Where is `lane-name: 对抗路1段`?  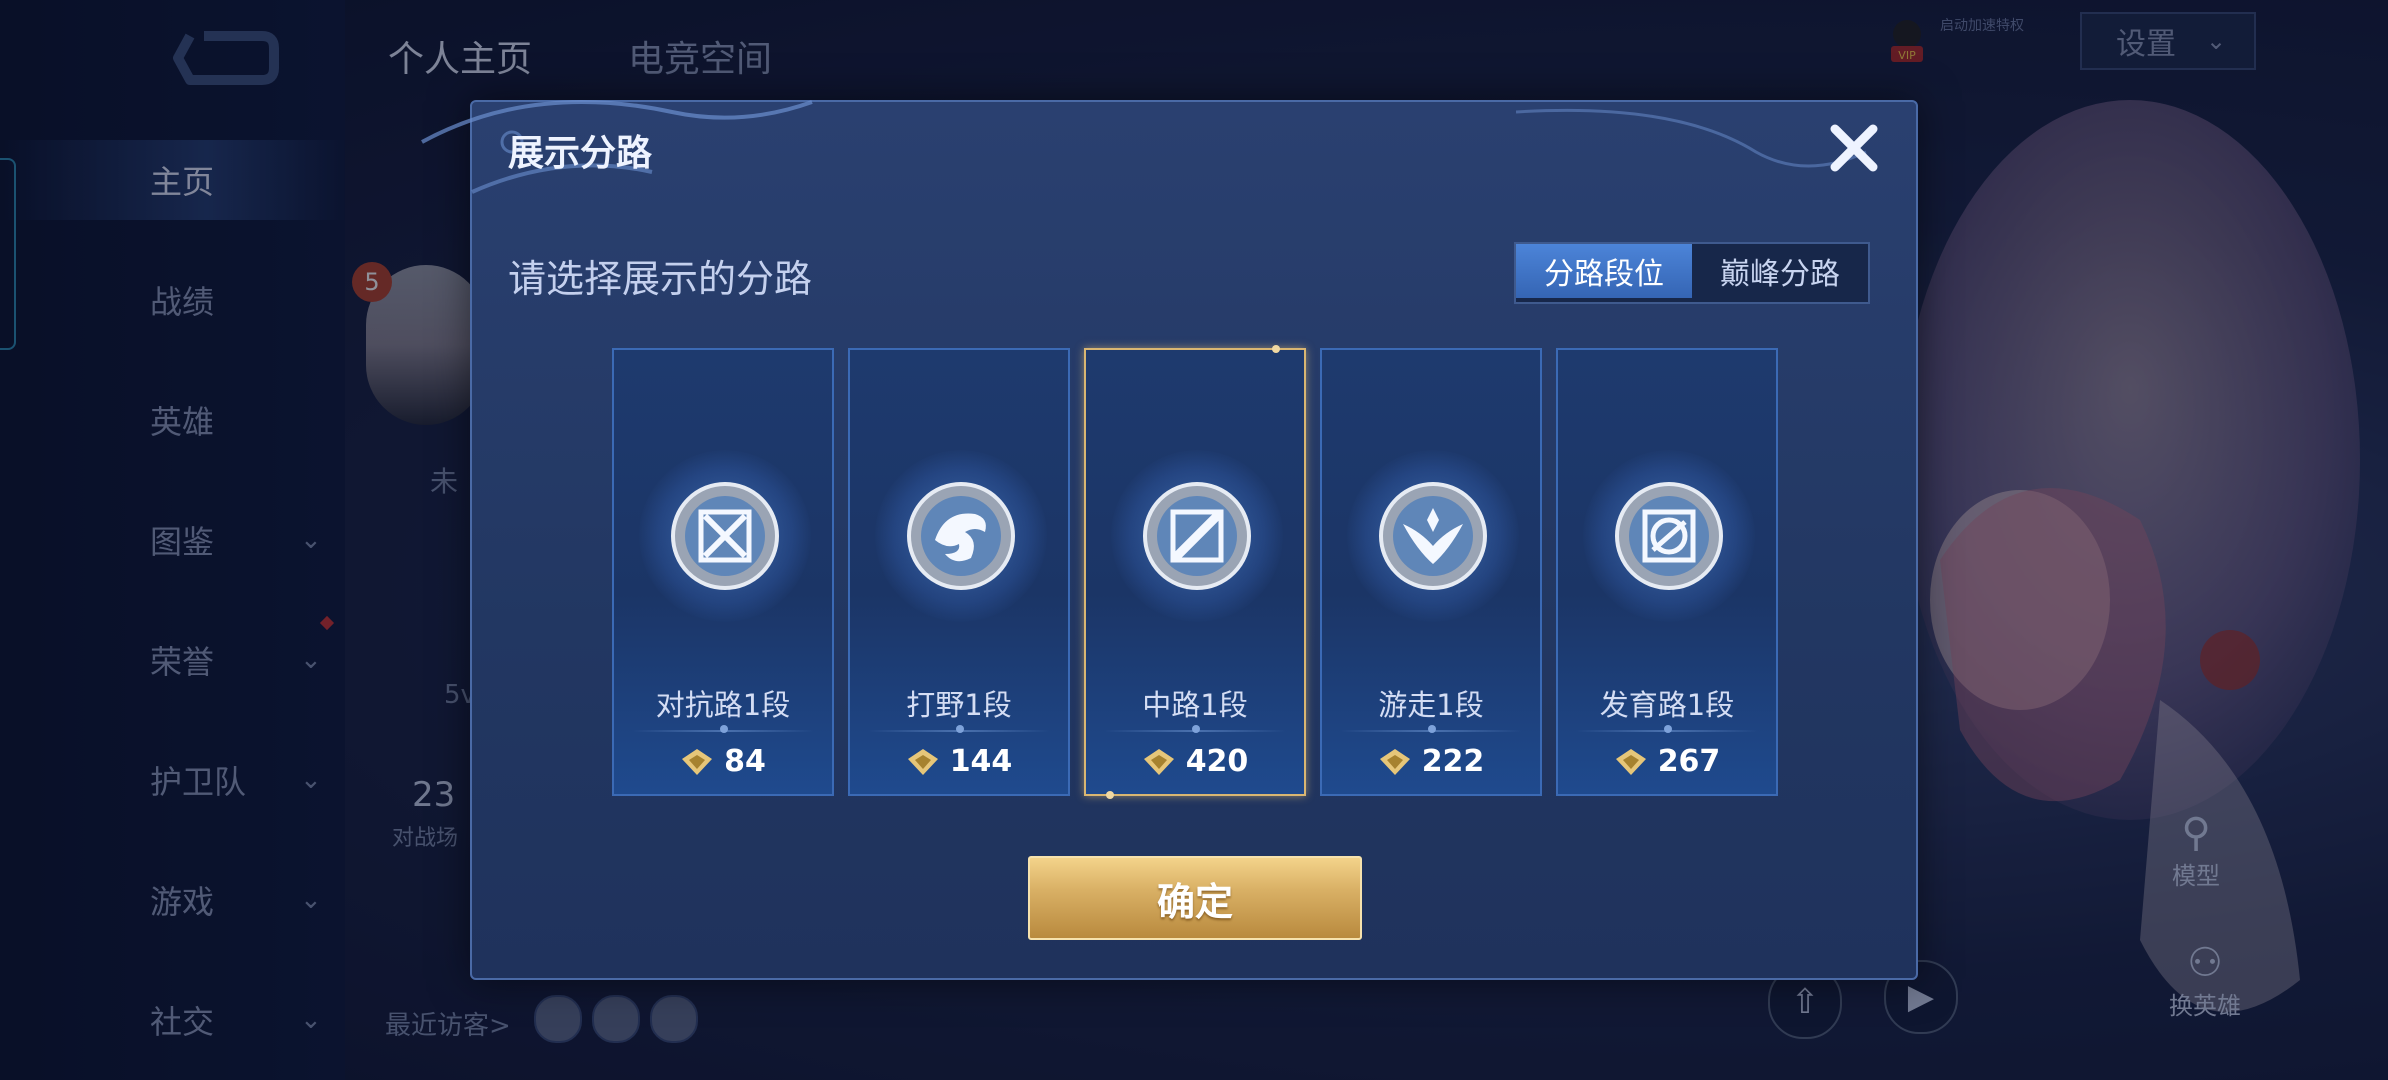 lane-name: 对抗路1段 is located at coordinates (723, 705).